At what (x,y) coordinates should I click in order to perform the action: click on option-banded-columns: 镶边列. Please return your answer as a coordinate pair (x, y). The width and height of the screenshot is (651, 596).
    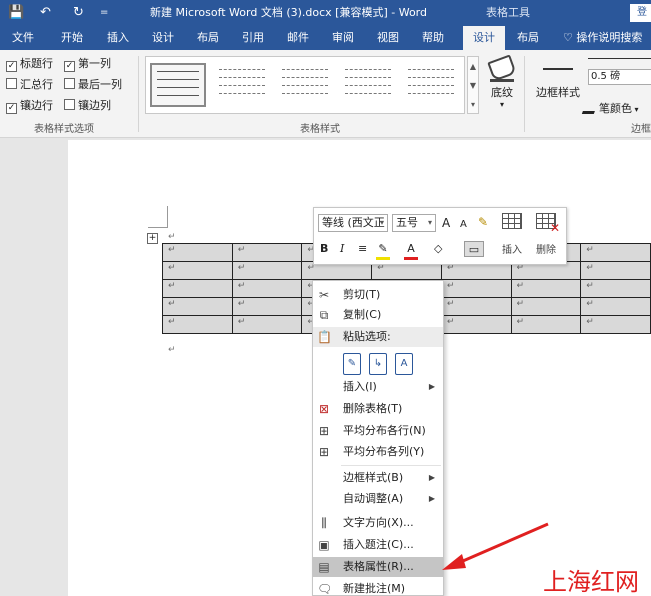
    Looking at the image, I should click on (87, 106).